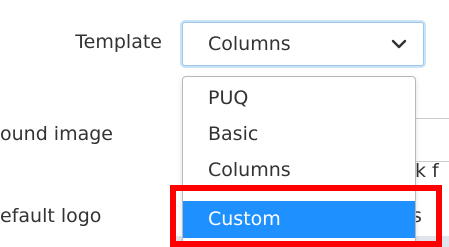 The height and width of the screenshot is (247, 449). I want to click on dropdown-option-puq: PUQ, so click(299, 98).